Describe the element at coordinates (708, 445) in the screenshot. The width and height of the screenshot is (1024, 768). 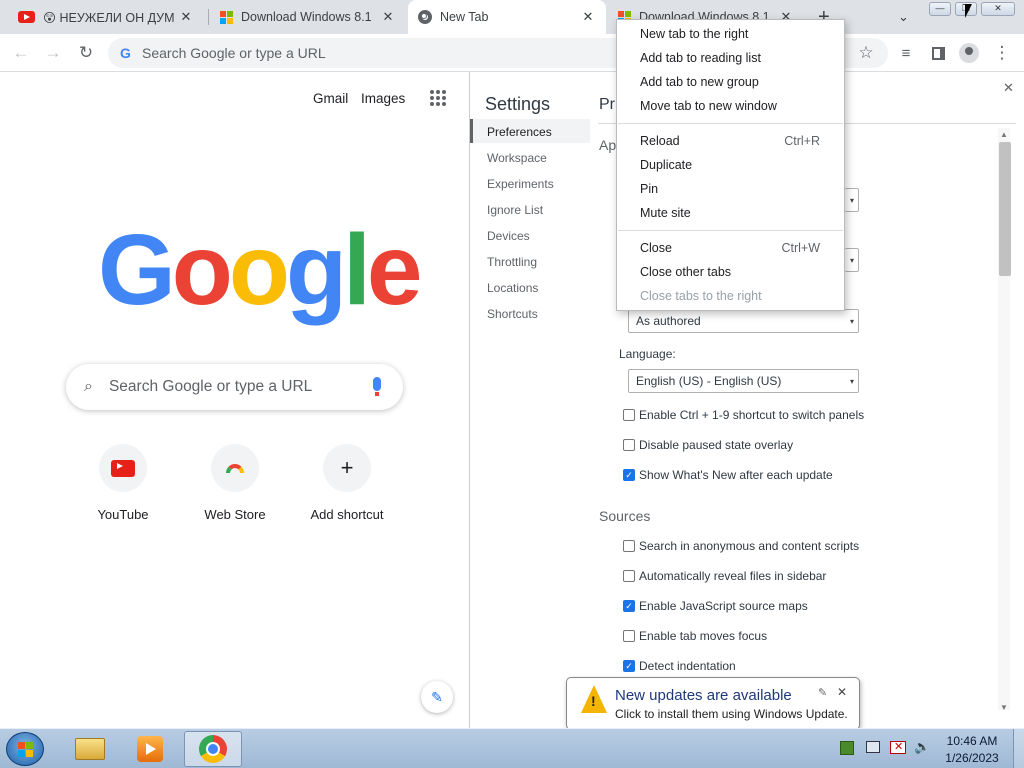
I see `option-disable-paused-overlay: Disable paused state overlay` at that location.